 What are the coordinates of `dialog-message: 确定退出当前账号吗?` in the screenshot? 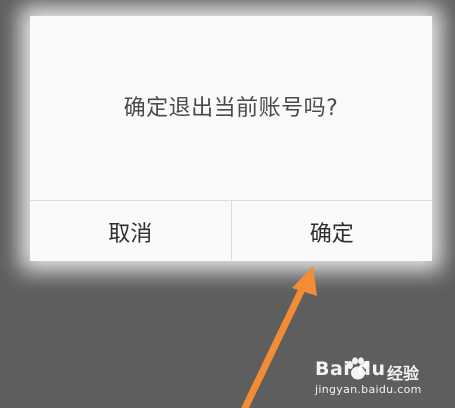 It's located at (231, 108).